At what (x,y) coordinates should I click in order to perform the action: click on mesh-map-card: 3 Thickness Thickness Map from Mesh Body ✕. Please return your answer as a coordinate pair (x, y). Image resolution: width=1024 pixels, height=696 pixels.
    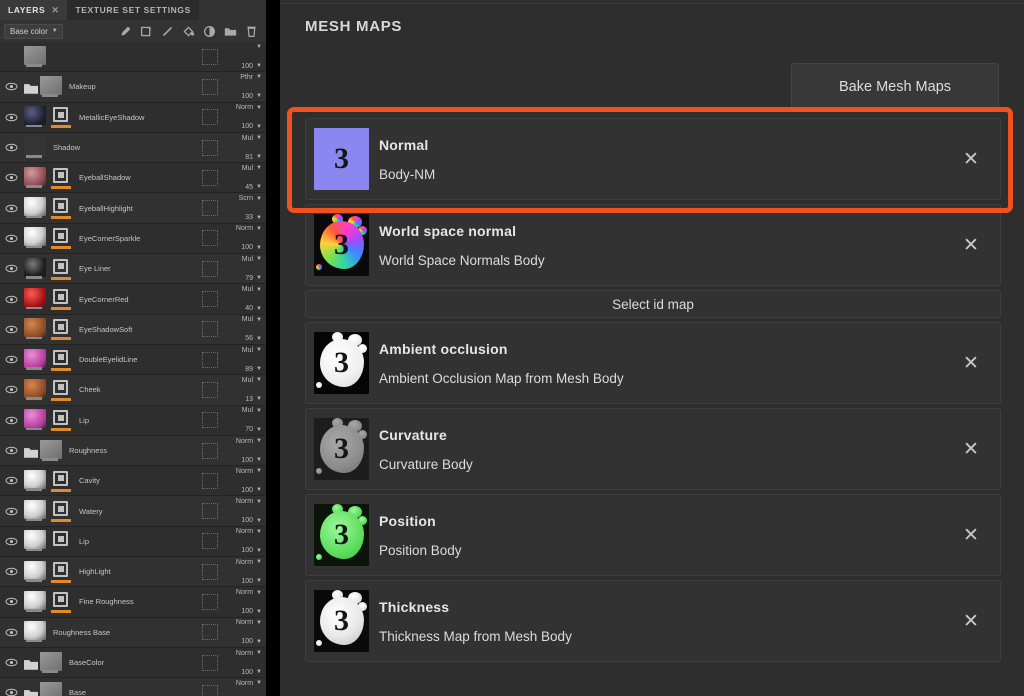
    Looking at the image, I should click on (653, 621).